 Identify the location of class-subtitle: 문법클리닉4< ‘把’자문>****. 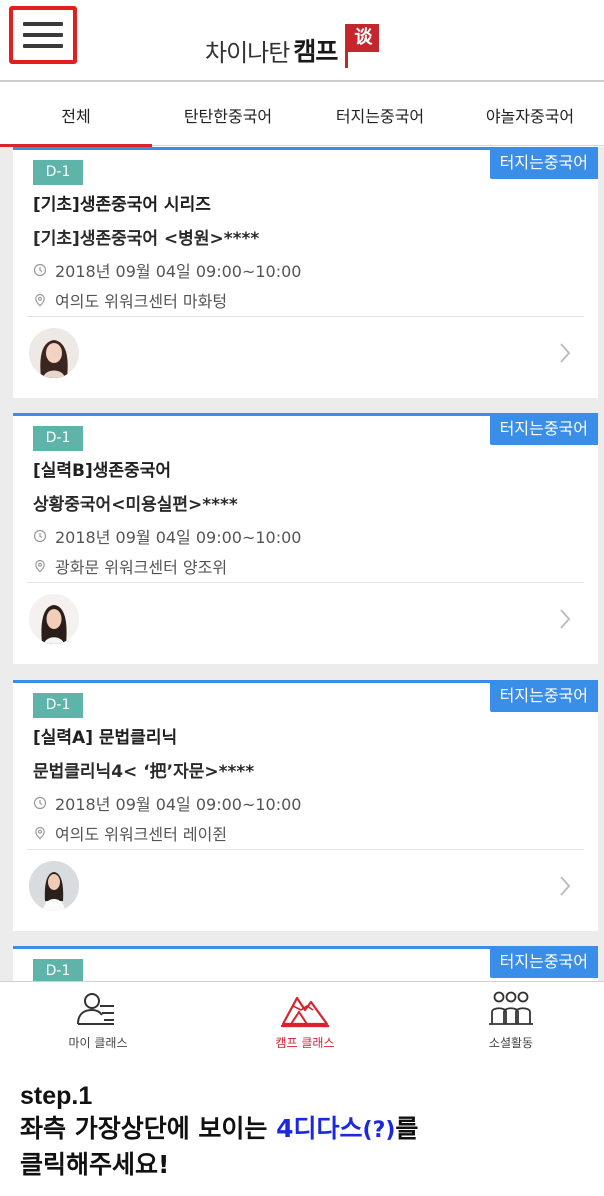
(144, 772).